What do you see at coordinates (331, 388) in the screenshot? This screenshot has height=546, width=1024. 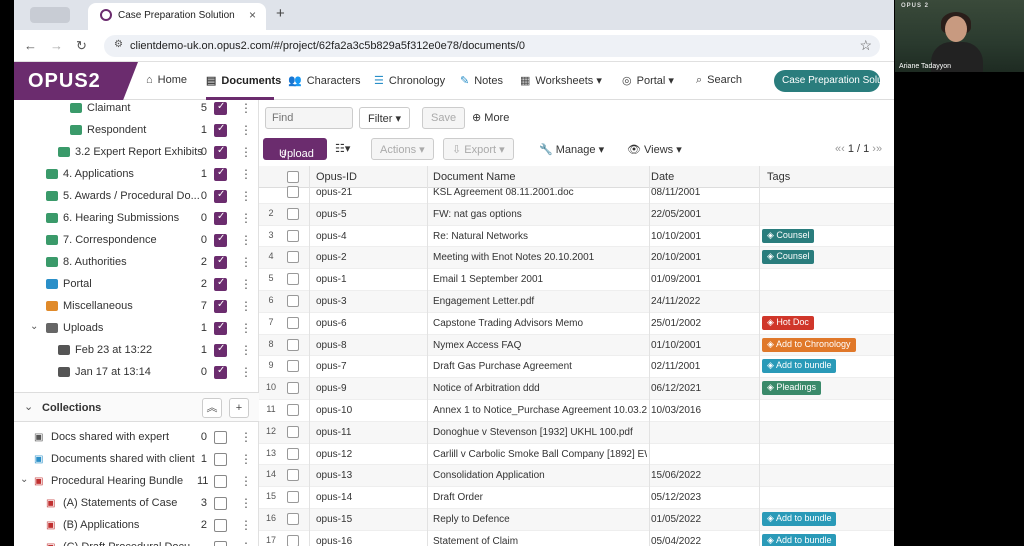 I see `opus-id-cell: opus-9` at bounding box center [331, 388].